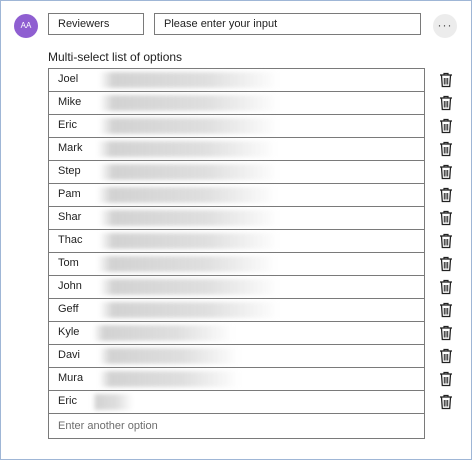  I want to click on option-row: Mura, so click(236, 379).